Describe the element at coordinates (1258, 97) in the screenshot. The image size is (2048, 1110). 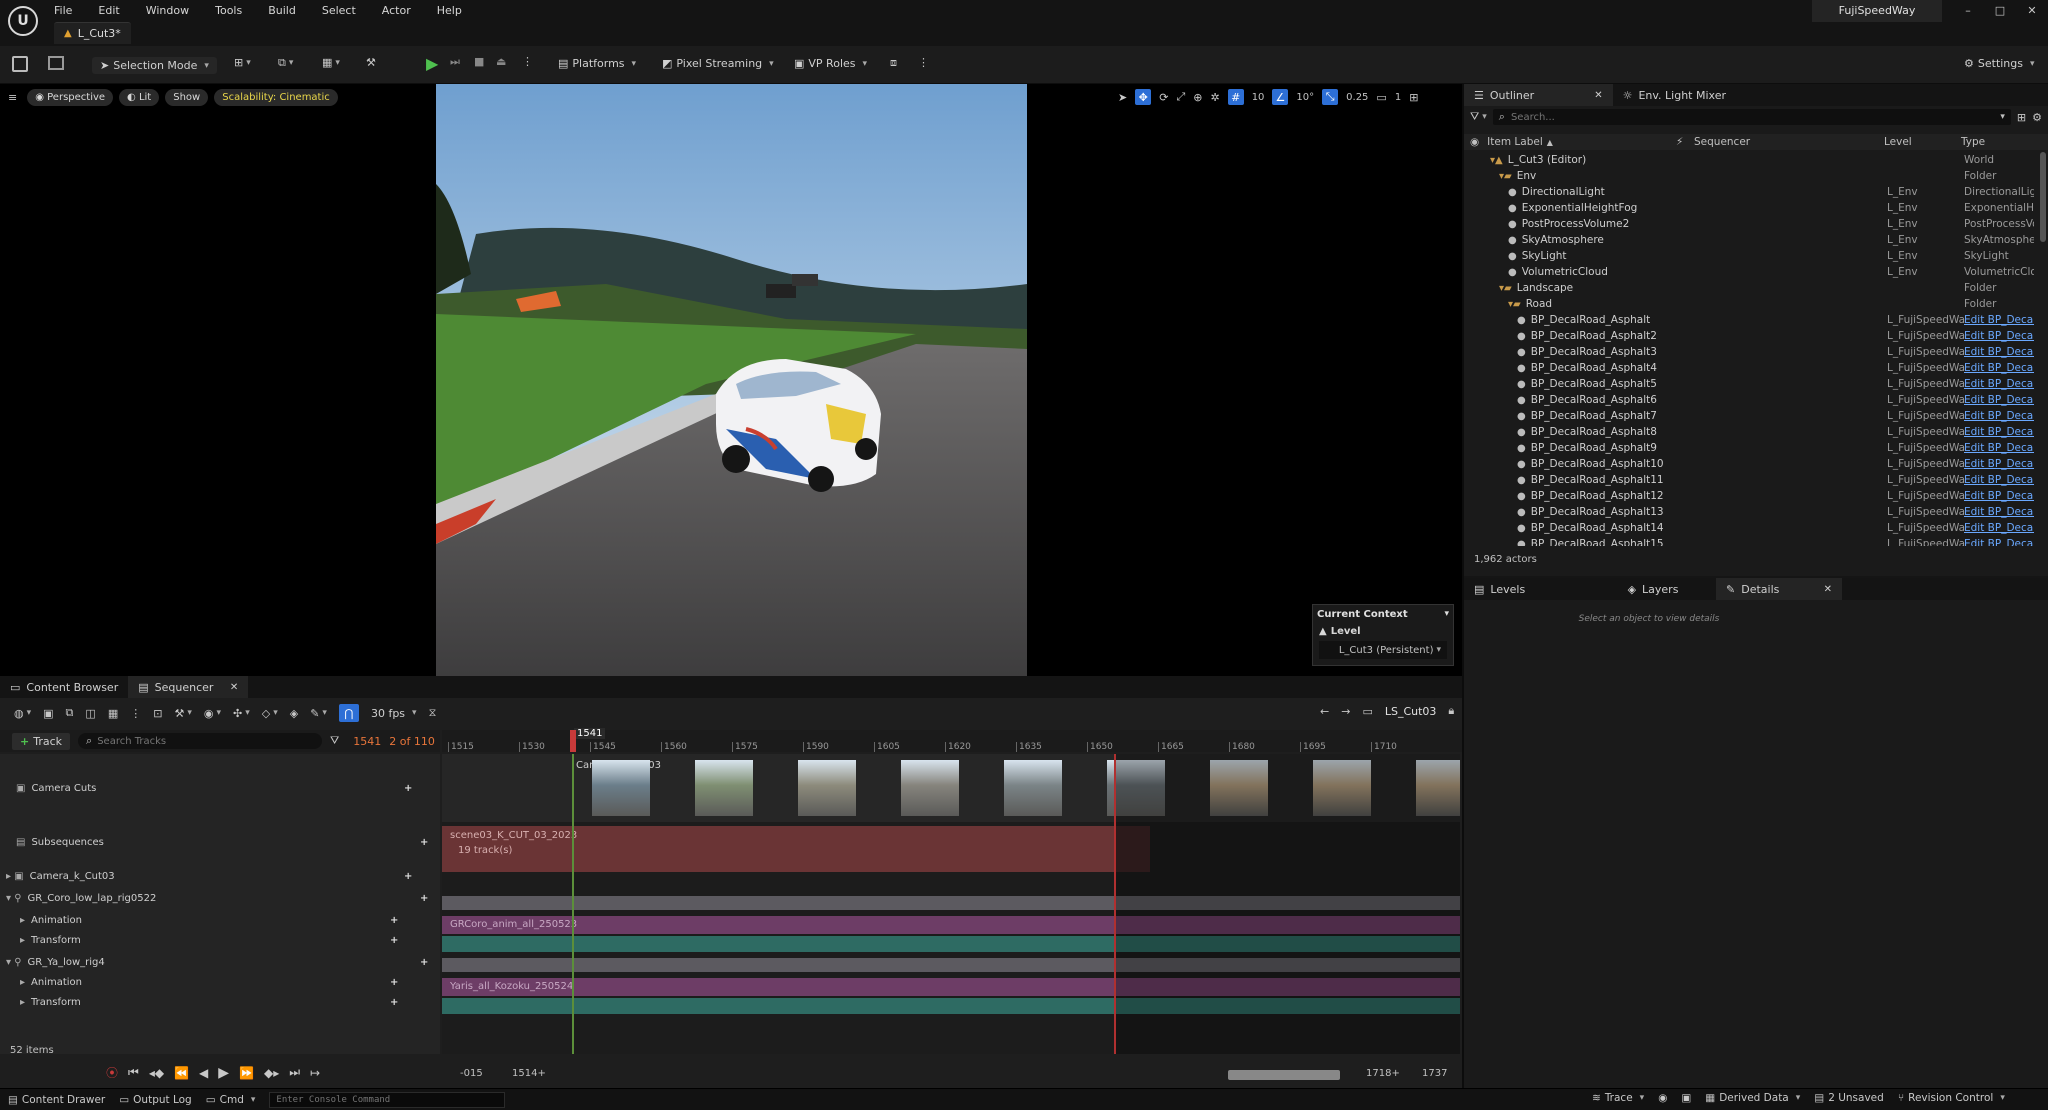
I see `grid-snap-value: 10` at that location.